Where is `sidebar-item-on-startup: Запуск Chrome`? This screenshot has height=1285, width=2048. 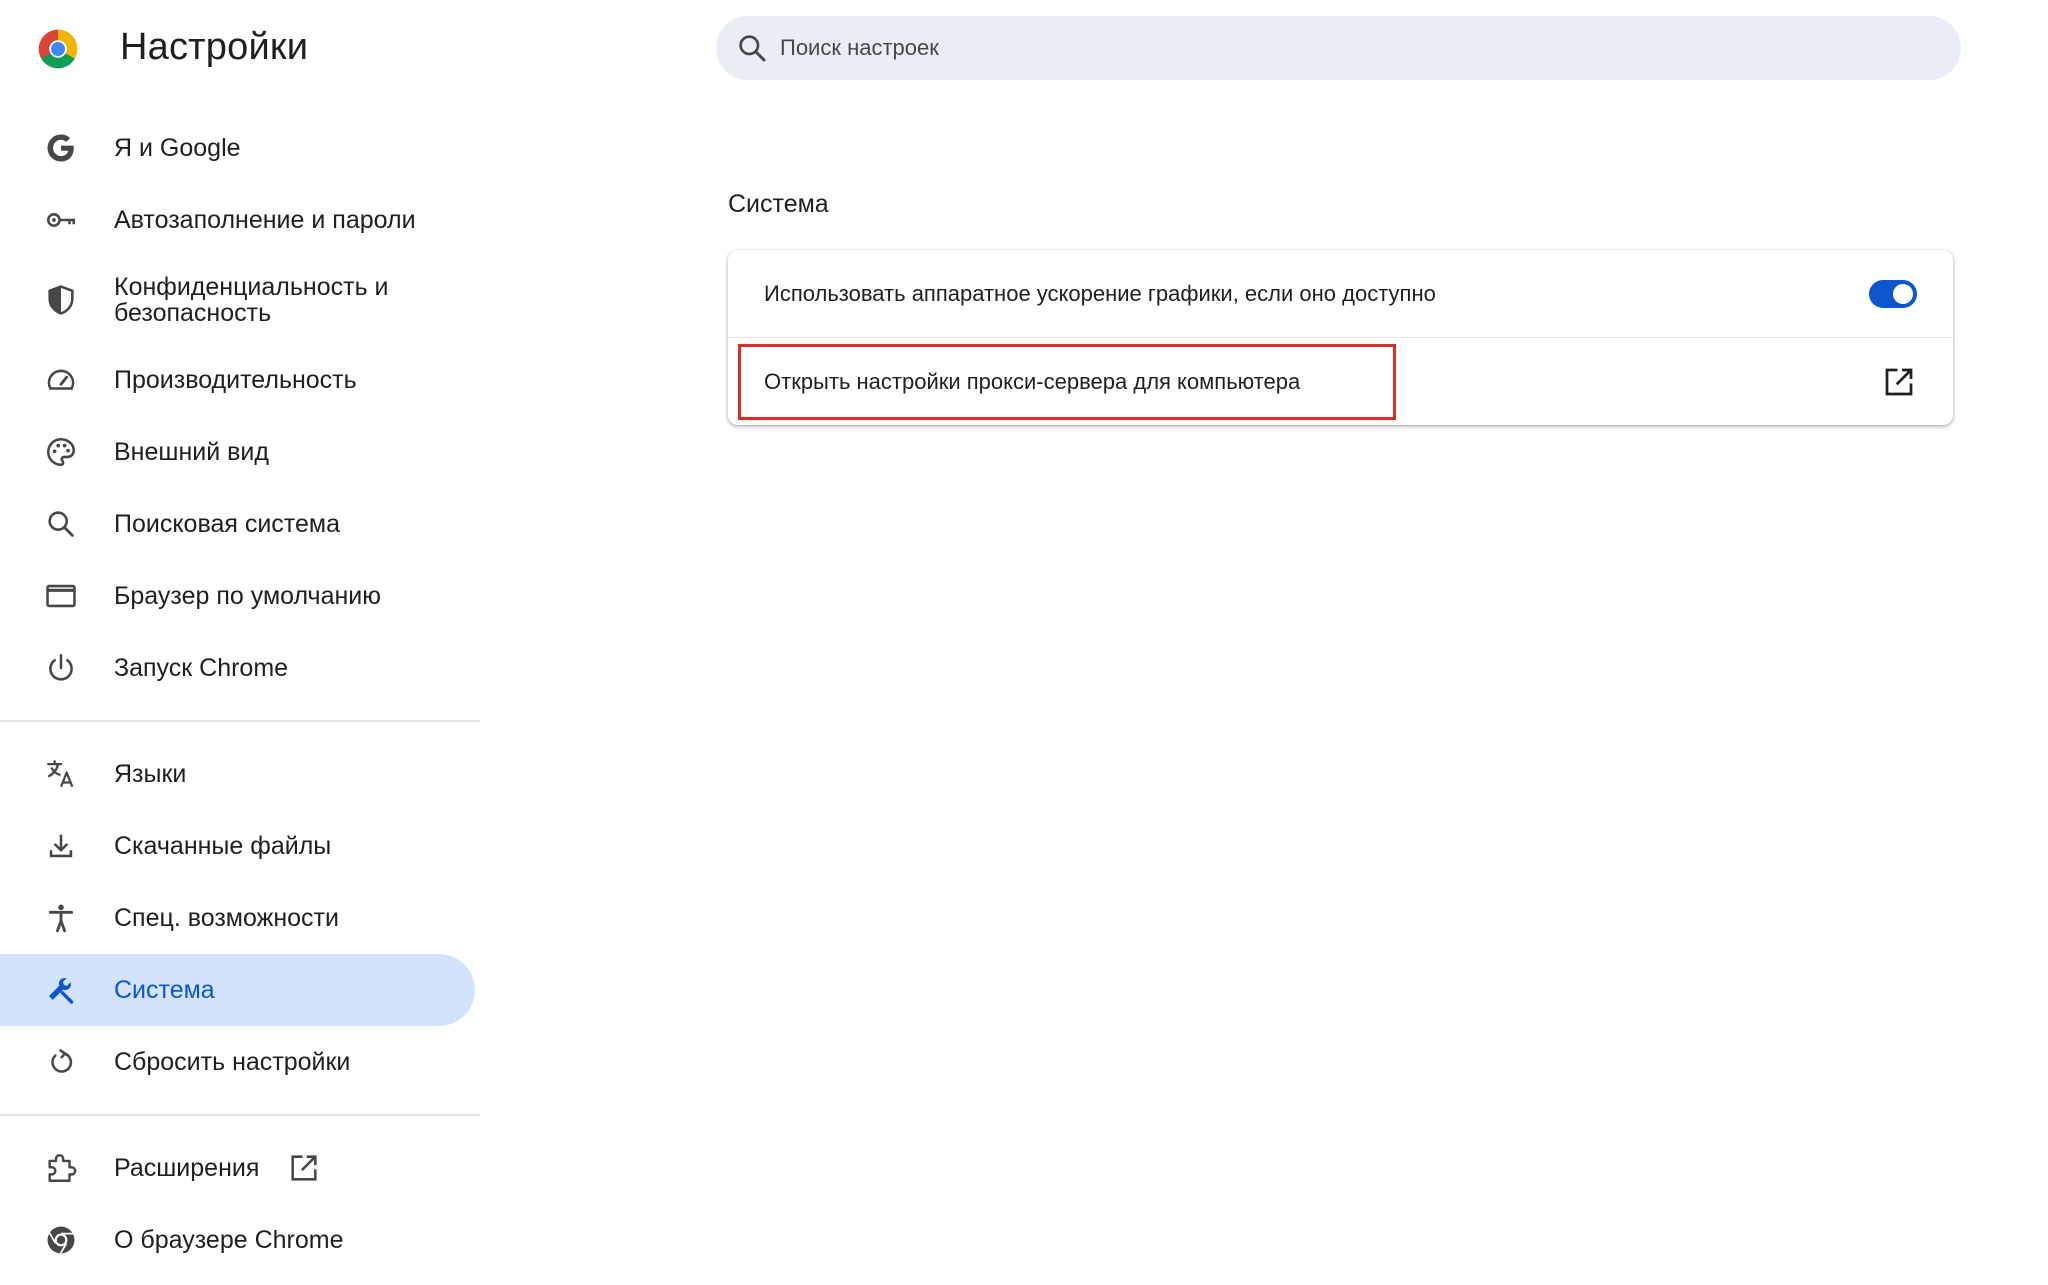
sidebar-item-on-startup: Запуск Chrome is located at coordinates (240, 668).